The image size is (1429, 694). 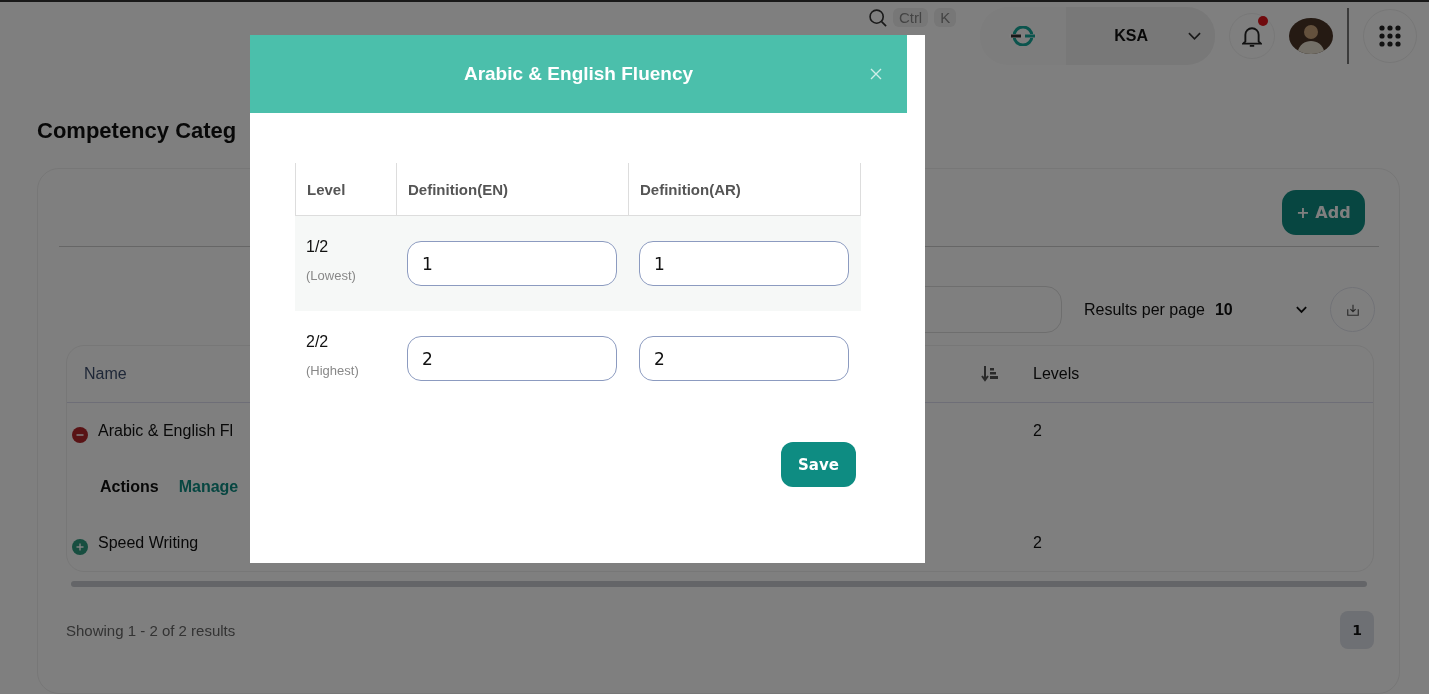 I want to click on search-icon, so click(x=877, y=17).